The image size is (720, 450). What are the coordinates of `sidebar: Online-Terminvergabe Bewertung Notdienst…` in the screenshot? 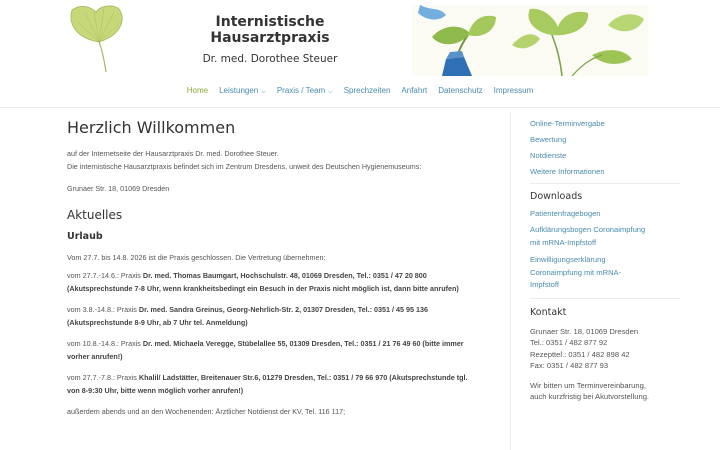 It's located at (610, 257).